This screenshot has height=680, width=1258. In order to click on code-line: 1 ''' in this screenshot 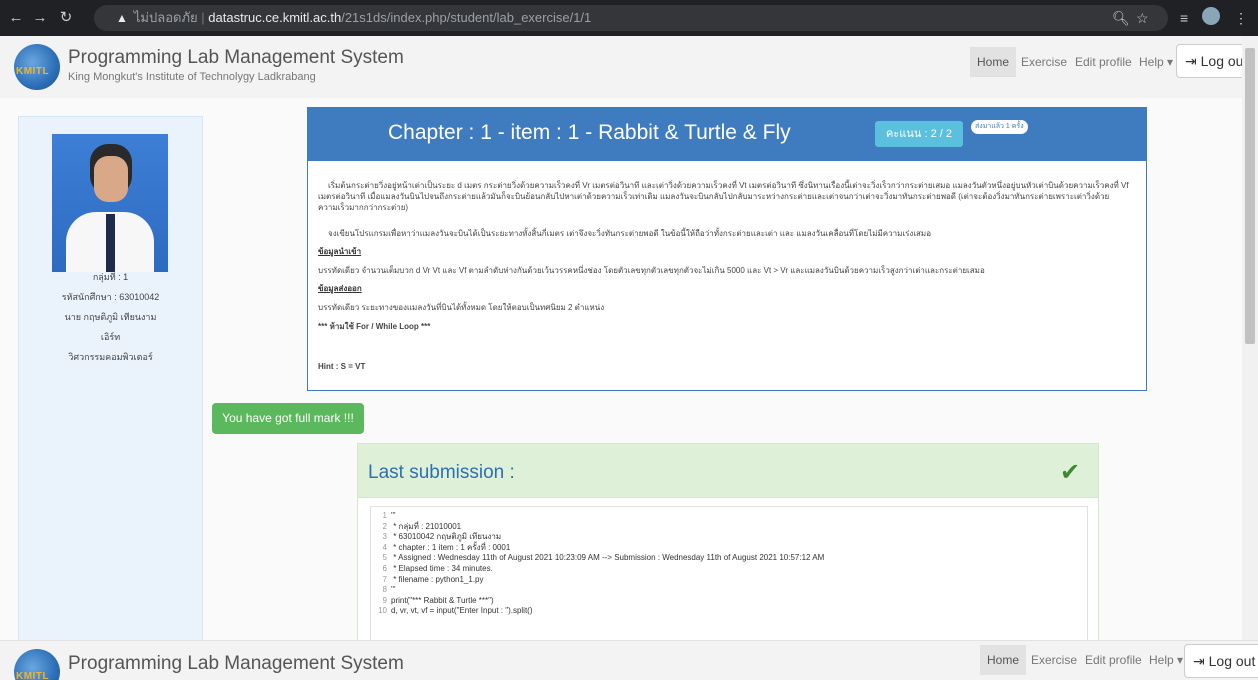, I will do `click(383, 516)`.